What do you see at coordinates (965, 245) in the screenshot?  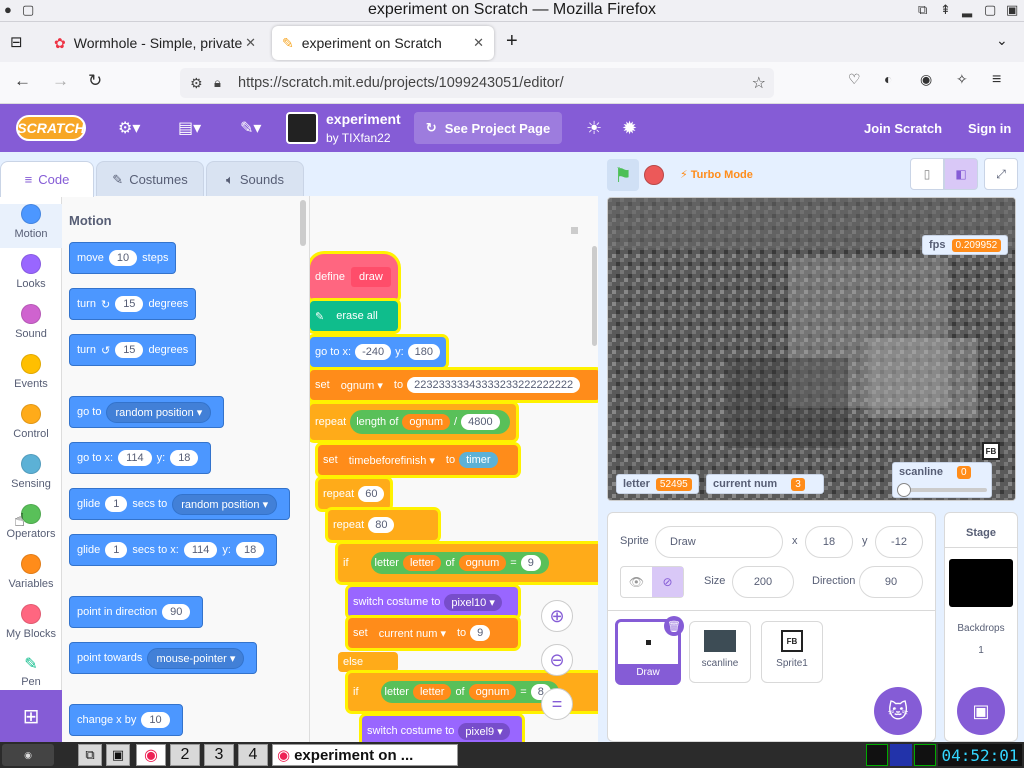 I see `fps-monitor: fps 0.209952` at bounding box center [965, 245].